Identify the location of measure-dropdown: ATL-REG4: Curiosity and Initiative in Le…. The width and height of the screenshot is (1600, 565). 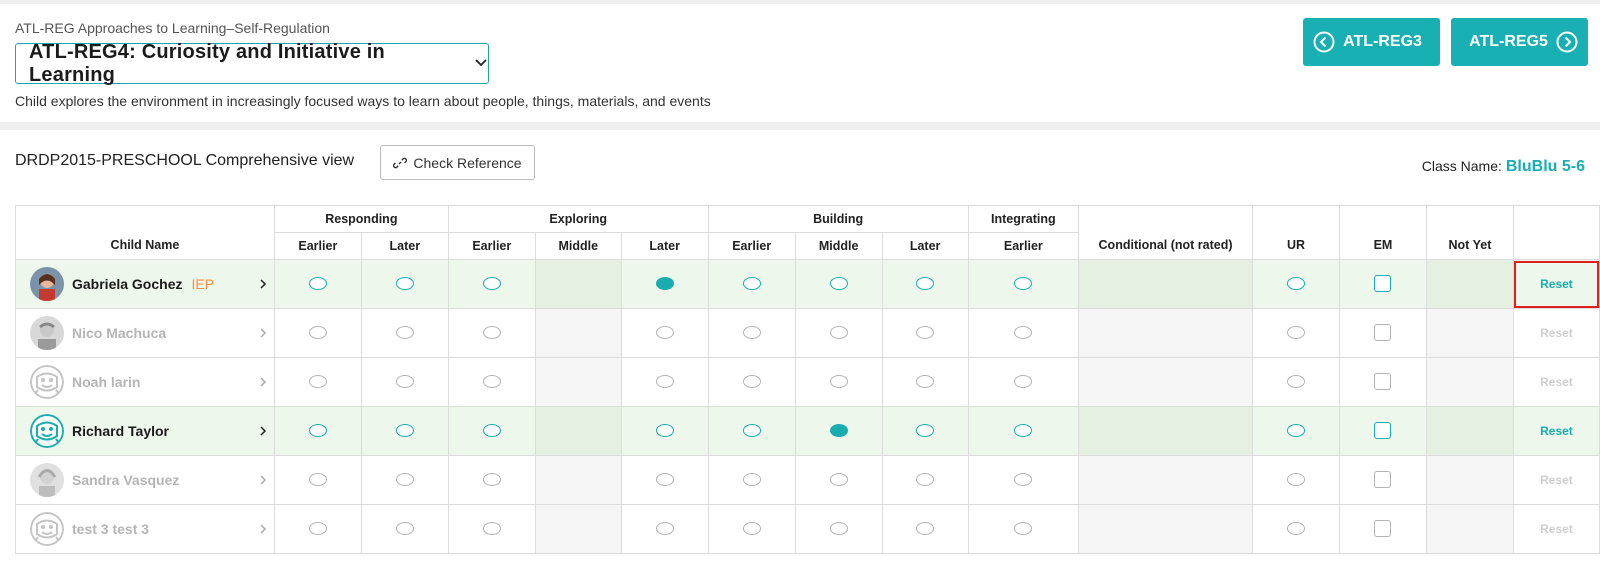
(252, 63).